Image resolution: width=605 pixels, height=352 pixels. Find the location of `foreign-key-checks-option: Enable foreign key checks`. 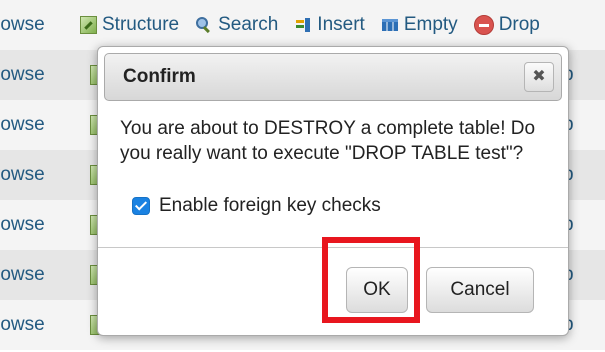

foreign-key-checks-option: Enable foreign key checks is located at coordinates (256, 206).